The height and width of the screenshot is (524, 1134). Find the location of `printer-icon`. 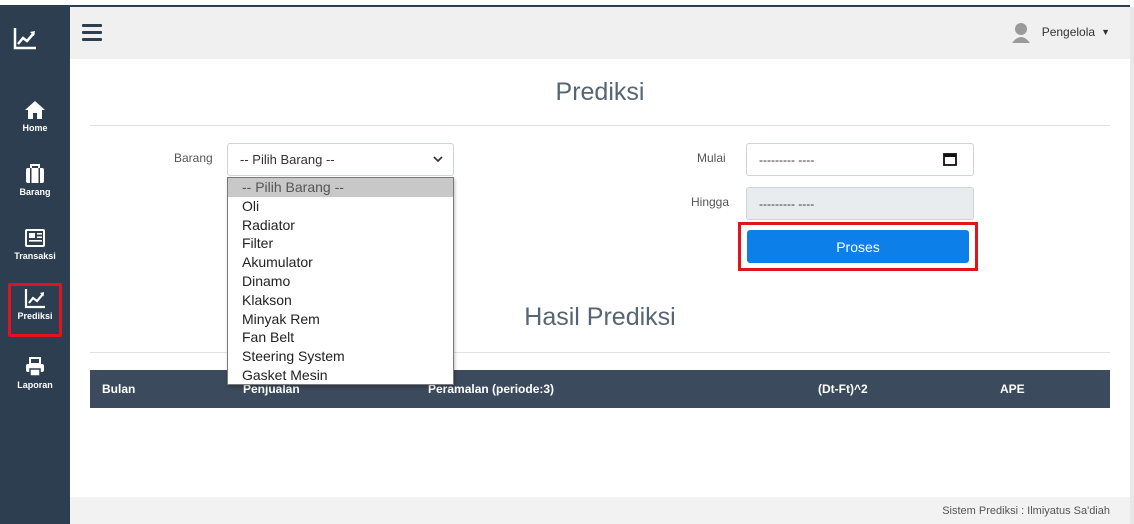

printer-icon is located at coordinates (35, 367).